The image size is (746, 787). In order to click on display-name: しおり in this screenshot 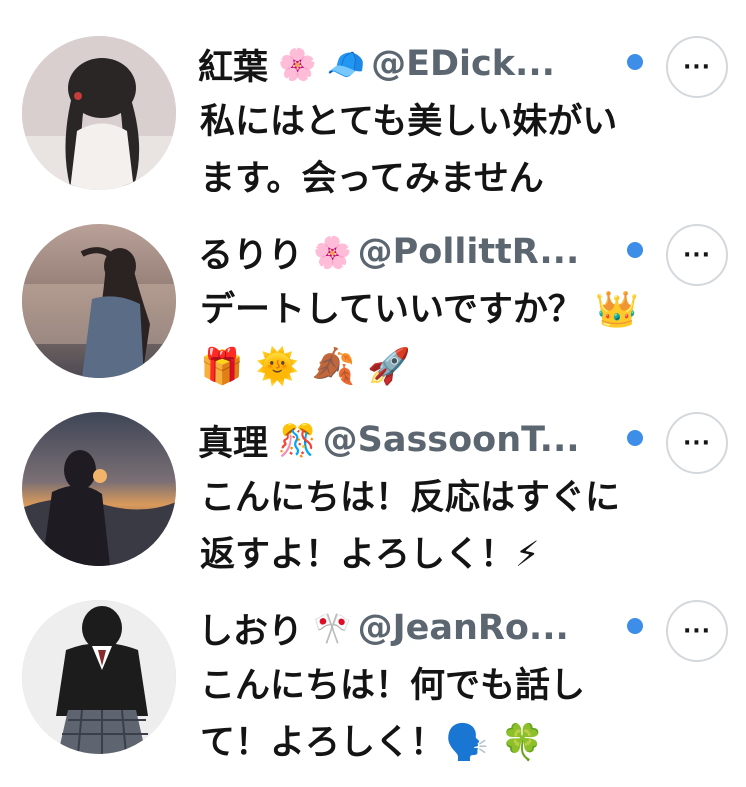, I will do `click(250, 628)`.